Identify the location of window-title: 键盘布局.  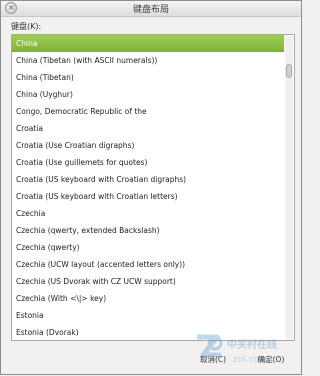
(150, 10).